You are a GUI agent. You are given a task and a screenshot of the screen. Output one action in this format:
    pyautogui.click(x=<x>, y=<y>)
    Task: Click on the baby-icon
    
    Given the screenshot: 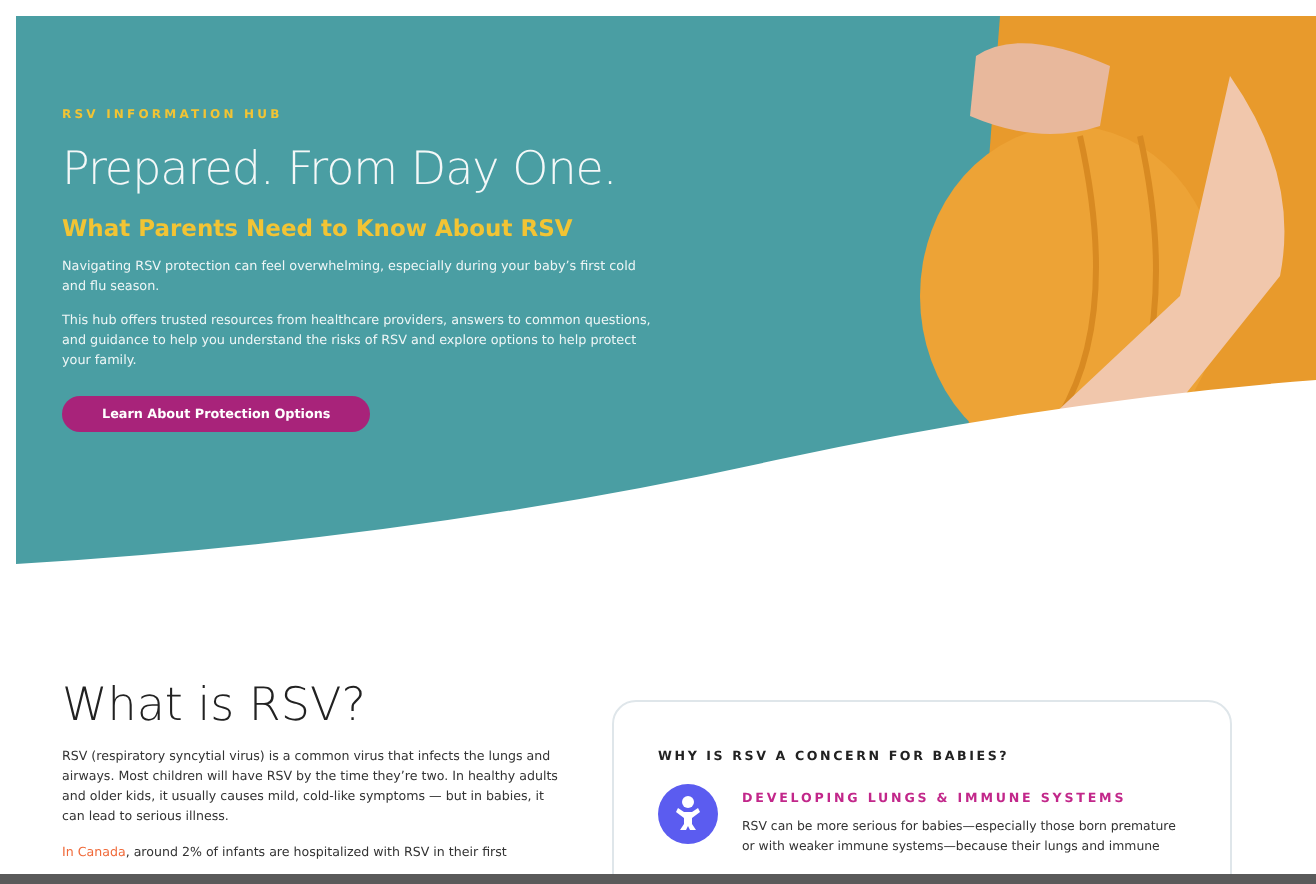 What is the action you would take?
    pyautogui.click(x=688, y=814)
    